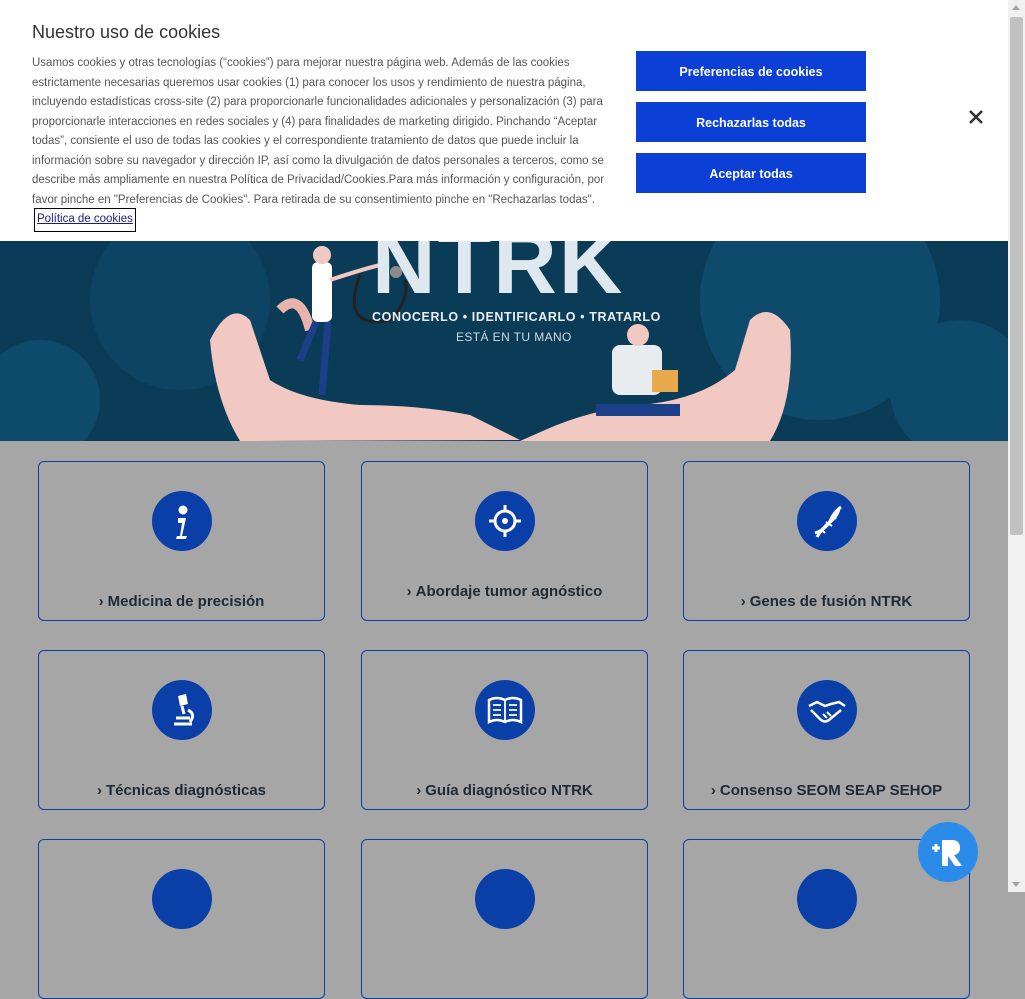  What do you see at coordinates (831, 790) in the screenshot?
I see `card-label: Consenso SEOM SEAP SEHOP` at bounding box center [831, 790].